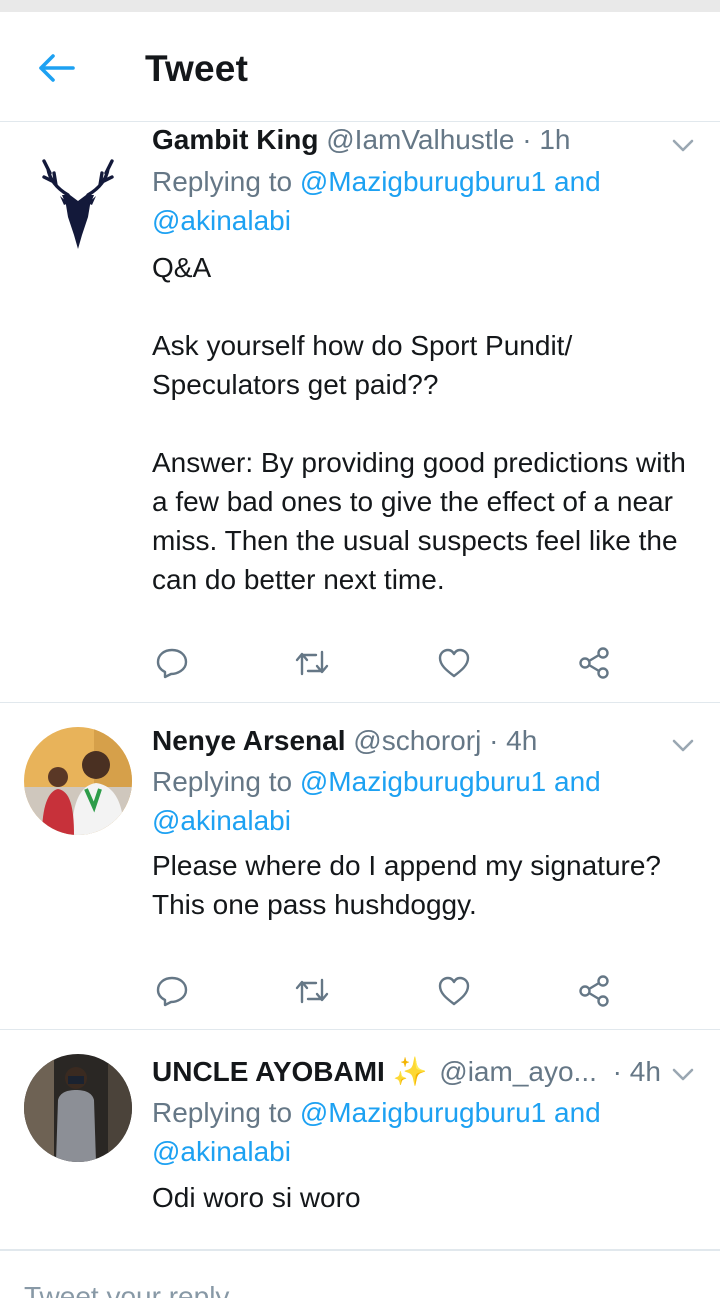 Image resolution: width=720 pixels, height=1298 pixels. What do you see at coordinates (249, 740) in the screenshot?
I see `display-name: Nenye Arsenal` at bounding box center [249, 740].